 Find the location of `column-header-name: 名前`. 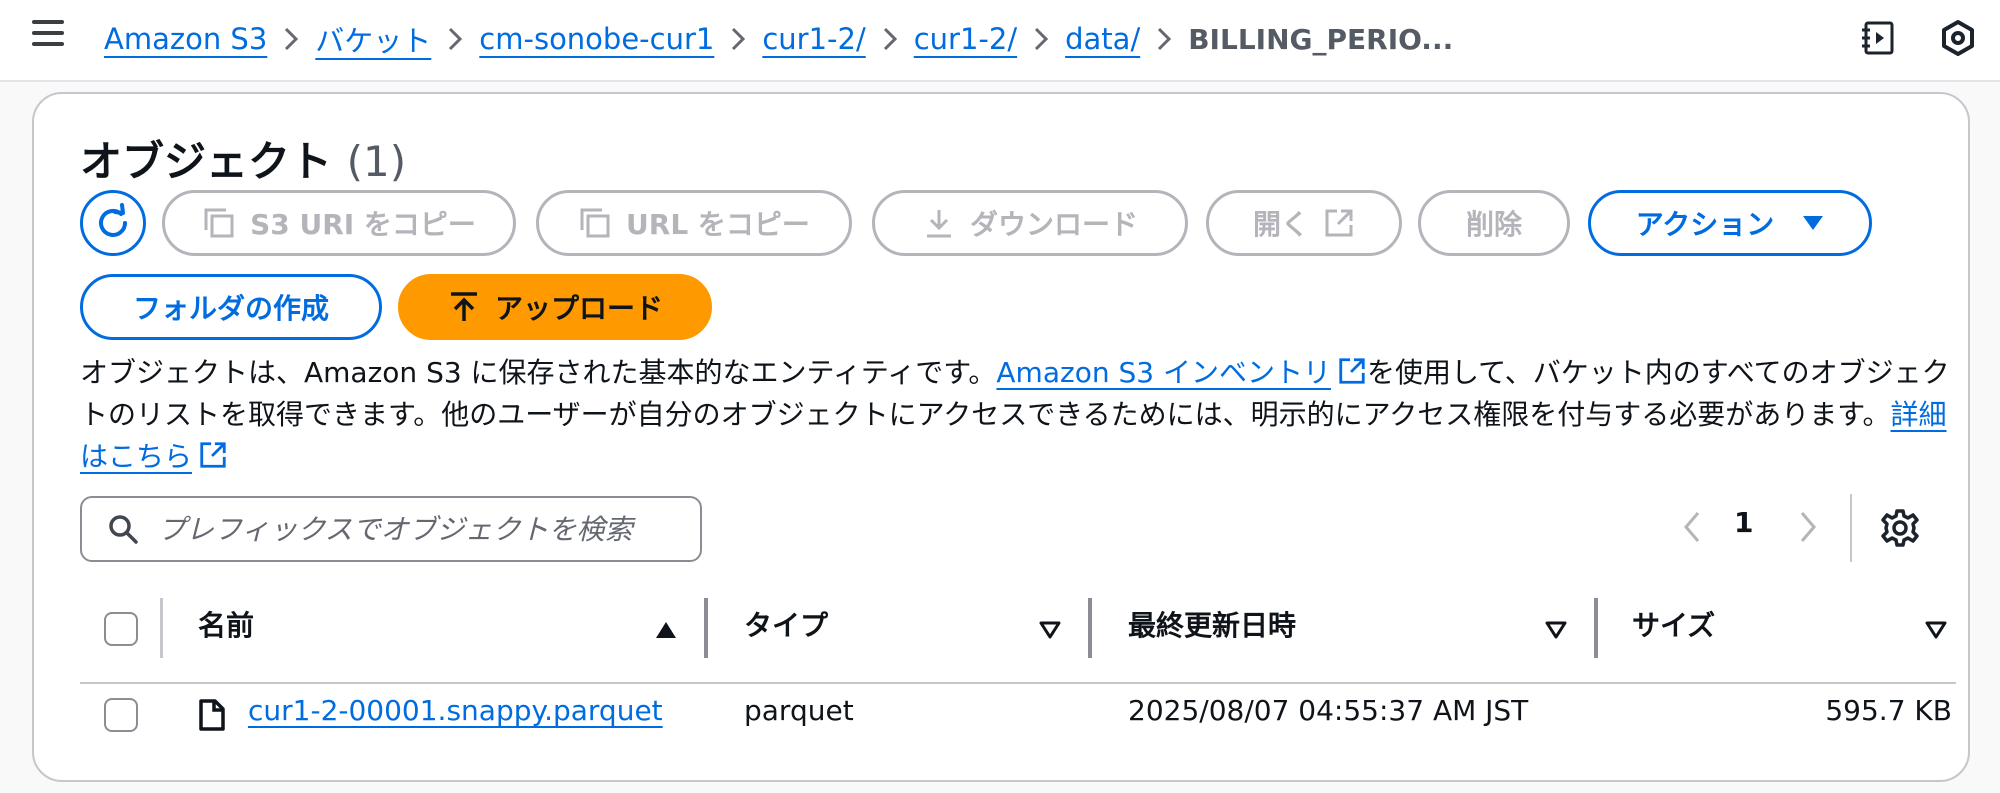

column-header-name: 名前 is located at coordinates (226, 624).